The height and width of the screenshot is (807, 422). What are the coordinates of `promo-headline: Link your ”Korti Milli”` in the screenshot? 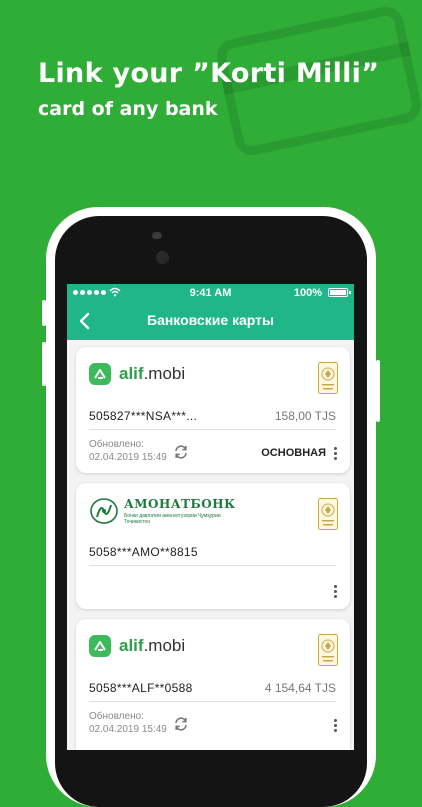 It's located at (209, 73).